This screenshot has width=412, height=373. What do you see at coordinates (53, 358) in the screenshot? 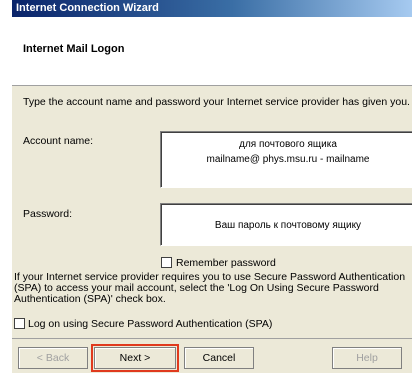
I see `back-button: < Back` at bounding box center [53, 358].